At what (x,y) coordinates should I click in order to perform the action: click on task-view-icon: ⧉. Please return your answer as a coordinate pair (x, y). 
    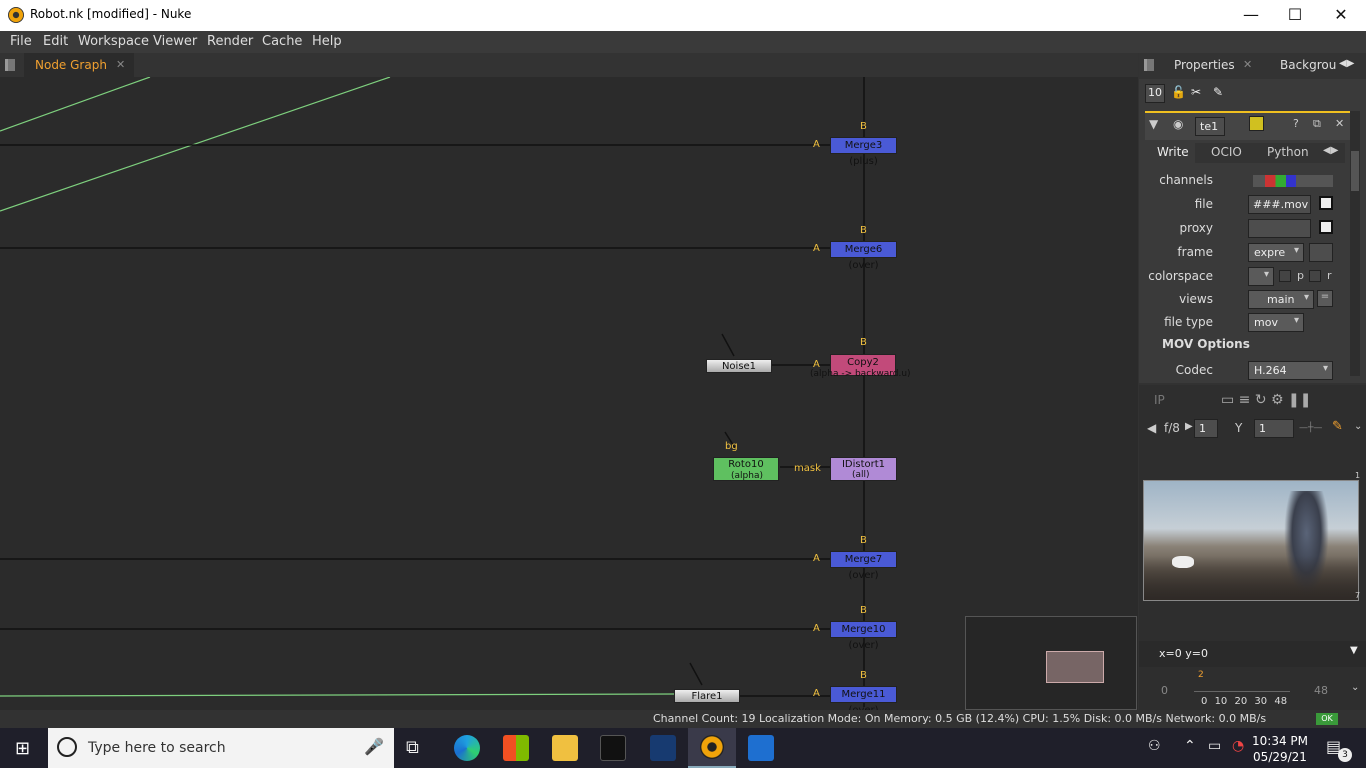
    Looking at the image, I should click on (412, 747).